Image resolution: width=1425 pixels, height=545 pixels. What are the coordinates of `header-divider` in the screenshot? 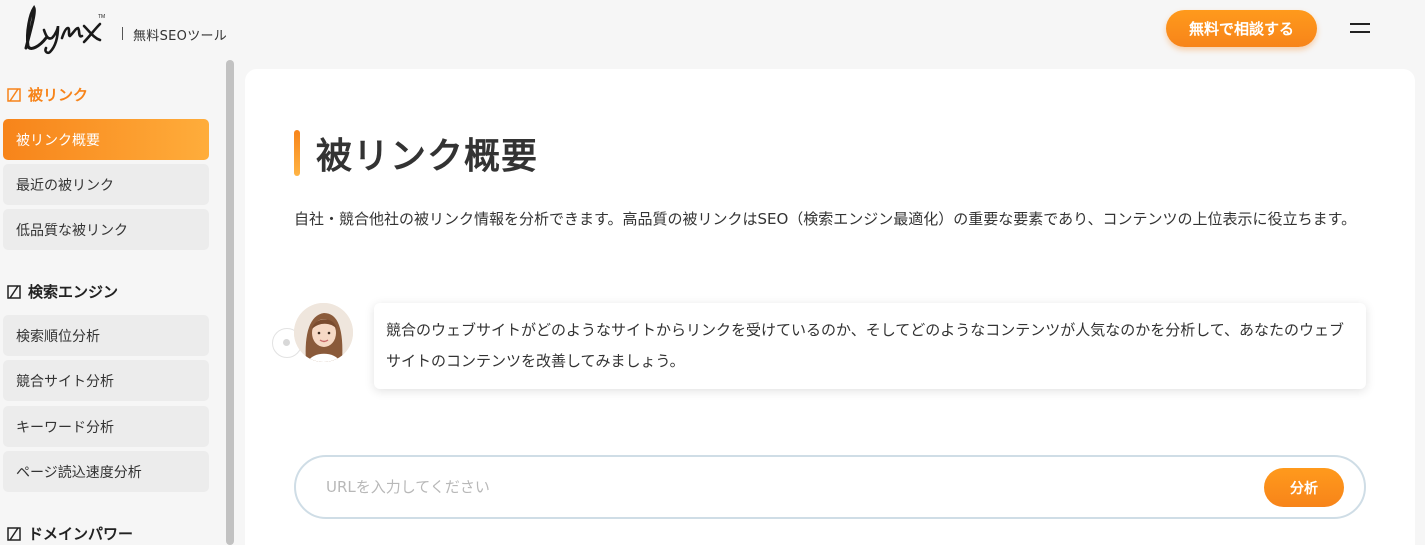 It's located at (122, 33).